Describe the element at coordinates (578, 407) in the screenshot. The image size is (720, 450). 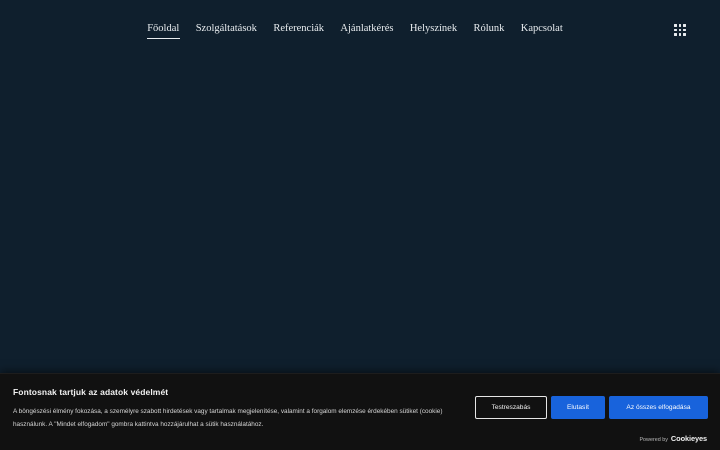
I see `reject-button: Elutasít` at that location.